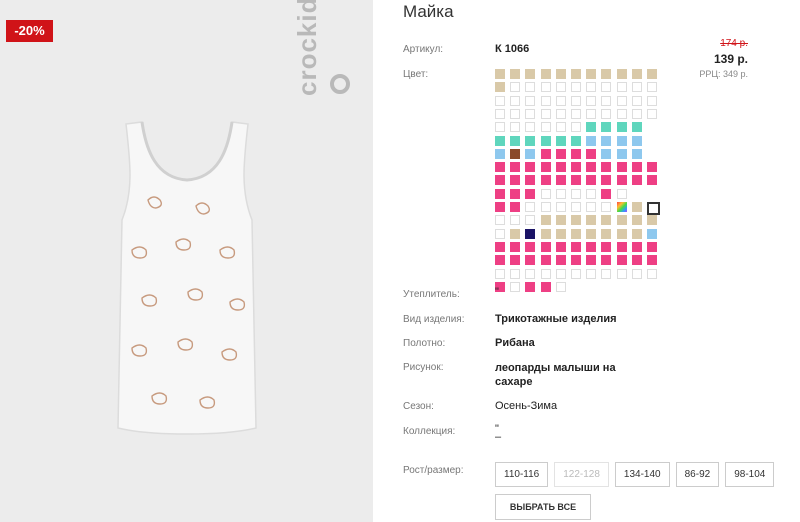 This screenshot has height=522, width=800. I want to click on size-option: 122-128, so click(581, 474).